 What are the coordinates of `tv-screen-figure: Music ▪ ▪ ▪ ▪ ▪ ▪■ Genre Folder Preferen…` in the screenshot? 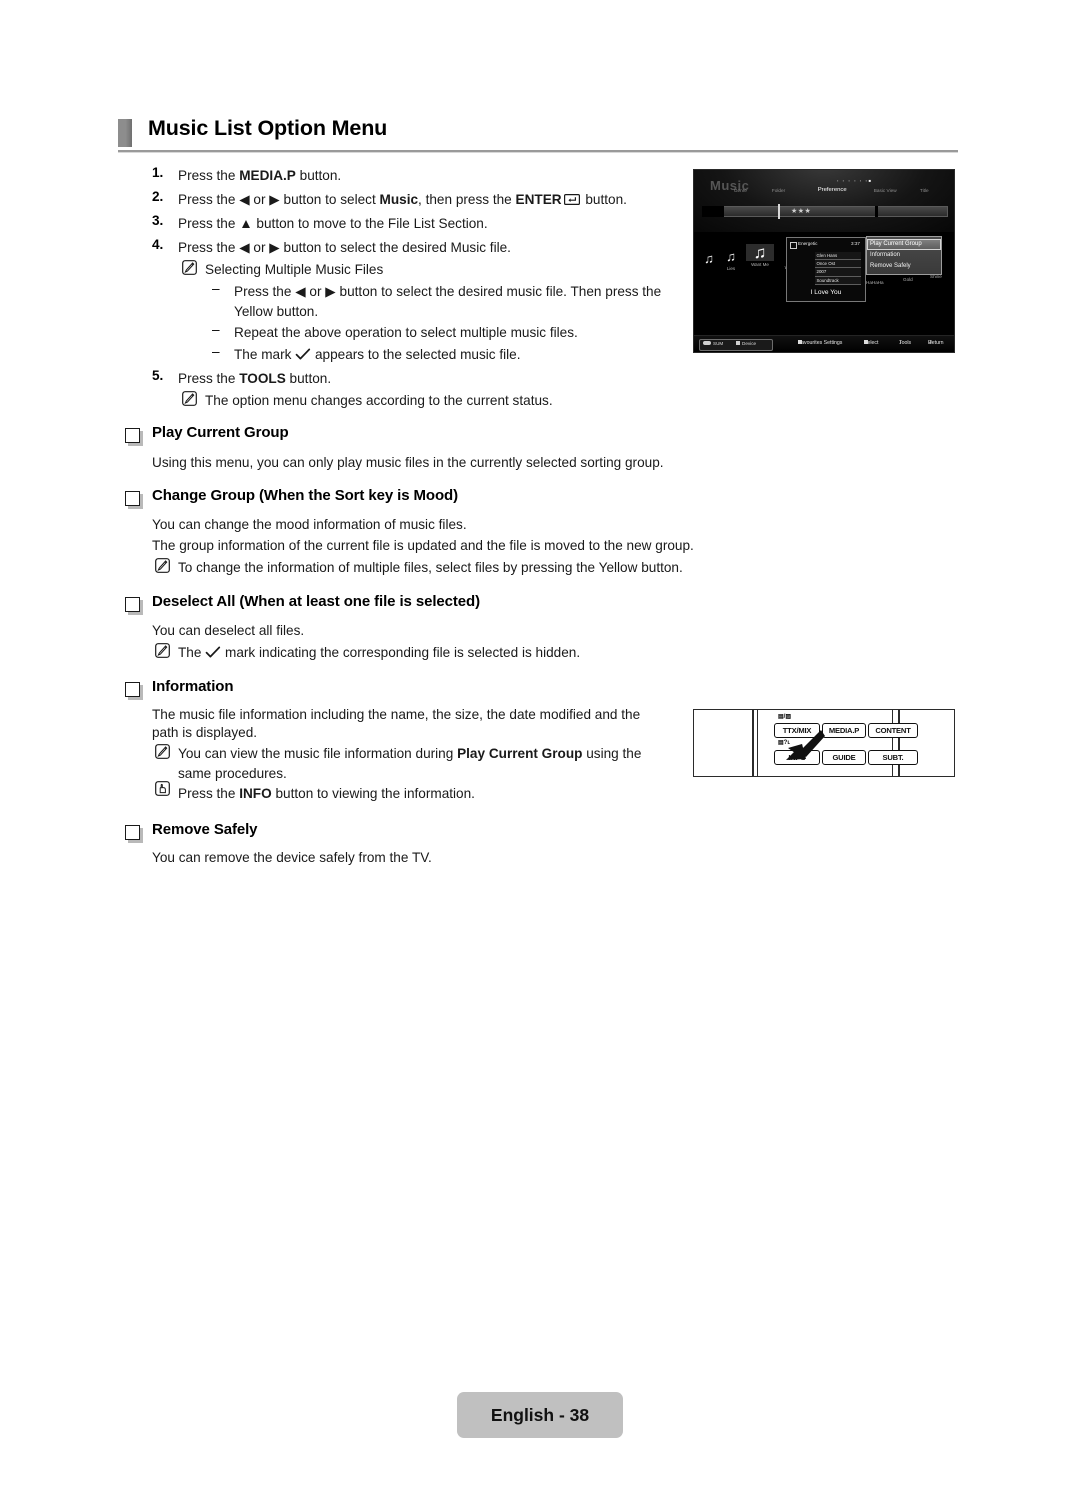 It's located at (824, 261).